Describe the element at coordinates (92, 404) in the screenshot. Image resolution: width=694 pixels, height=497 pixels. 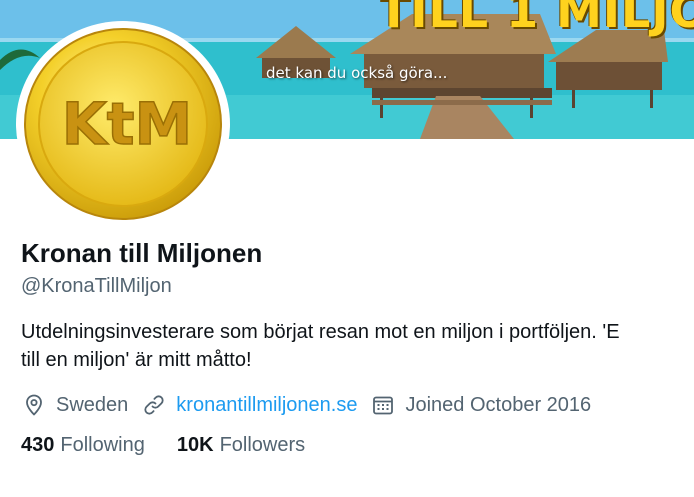
I see `location-text: Sweden` at that location.